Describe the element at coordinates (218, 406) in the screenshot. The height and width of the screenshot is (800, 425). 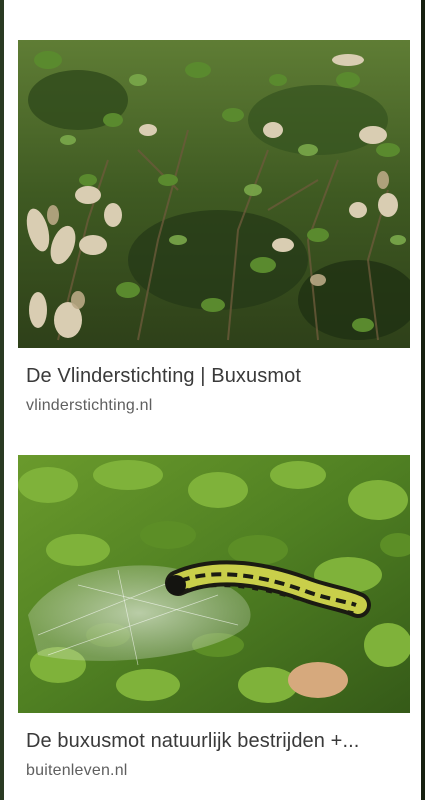
I see `result-source: vlinderstichting.nl` at that location.